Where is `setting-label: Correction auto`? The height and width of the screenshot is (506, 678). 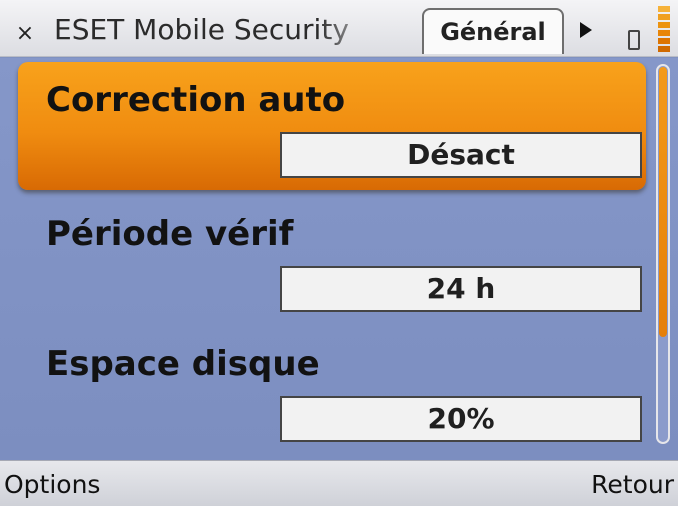
setting-label: Correction auto is located at coordinates (196, 100).